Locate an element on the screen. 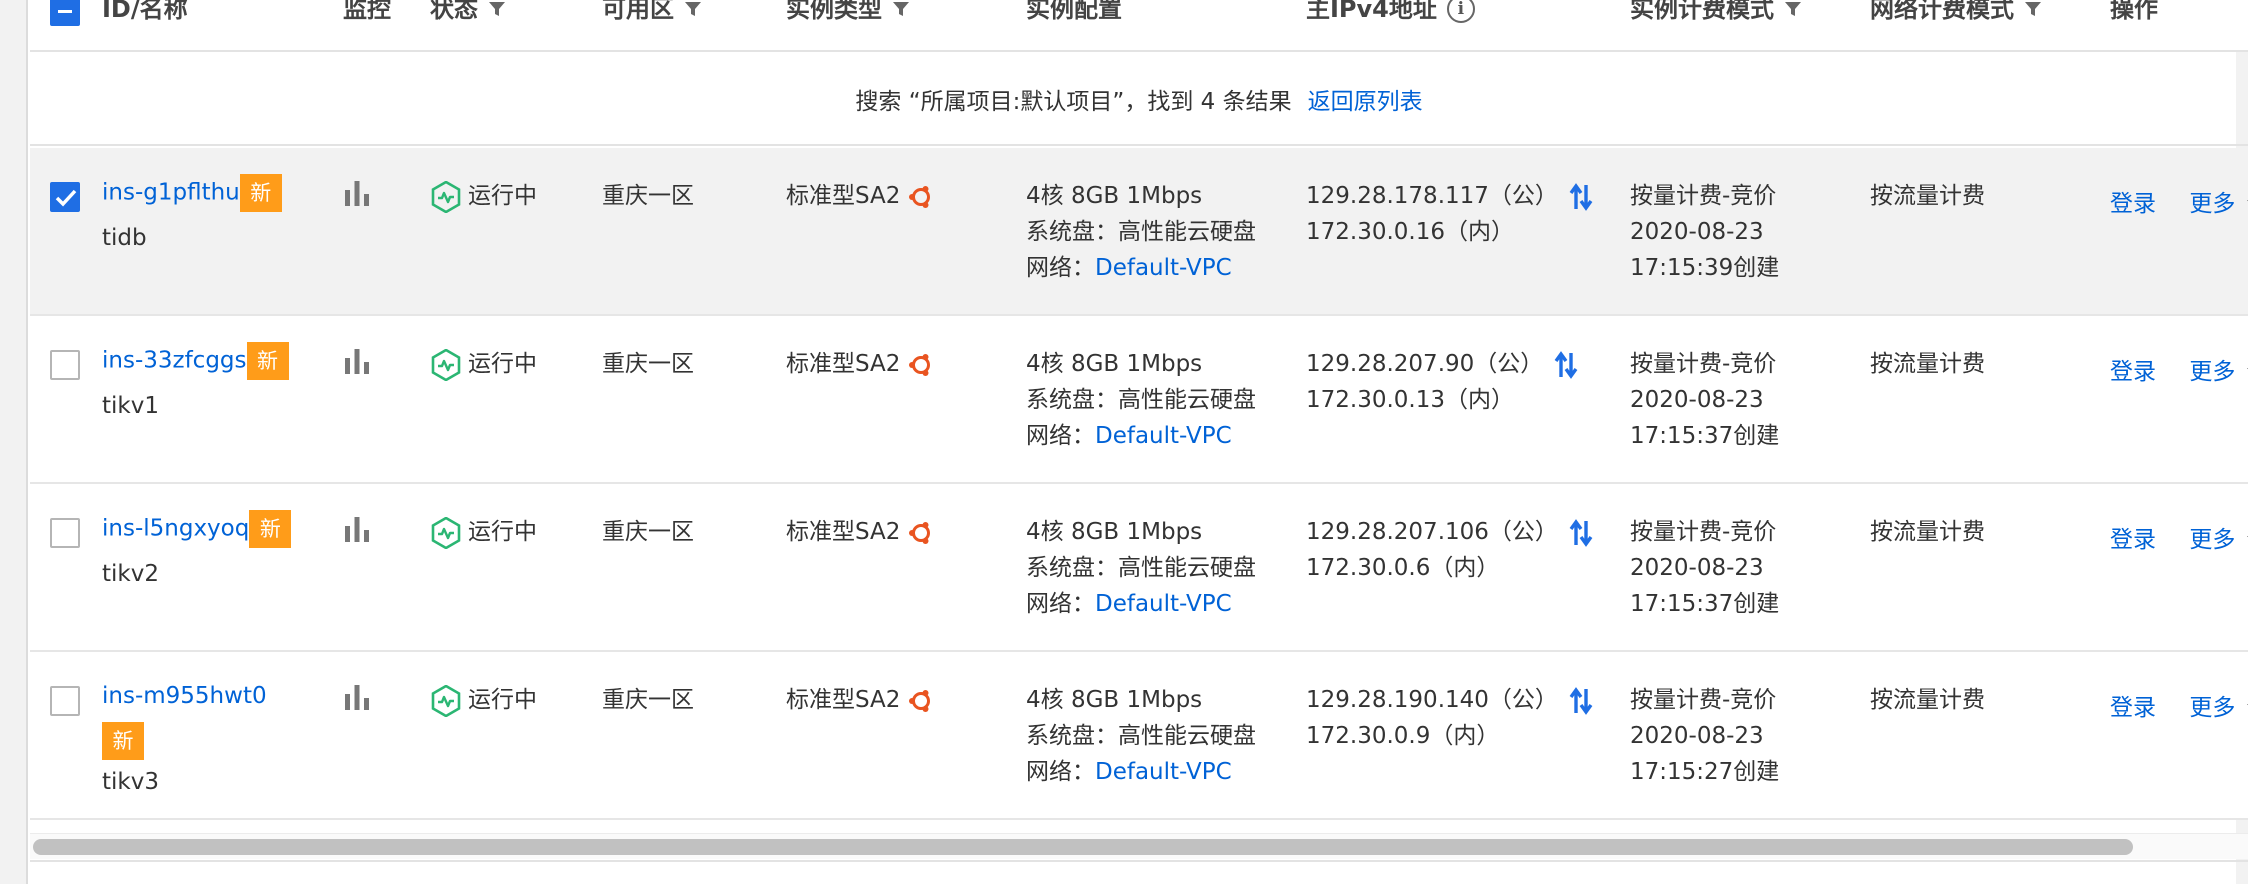 This screenshot has width=2248, height=884. instance-id-link: ins-g1pflthu is located at coordinates (171, 193).